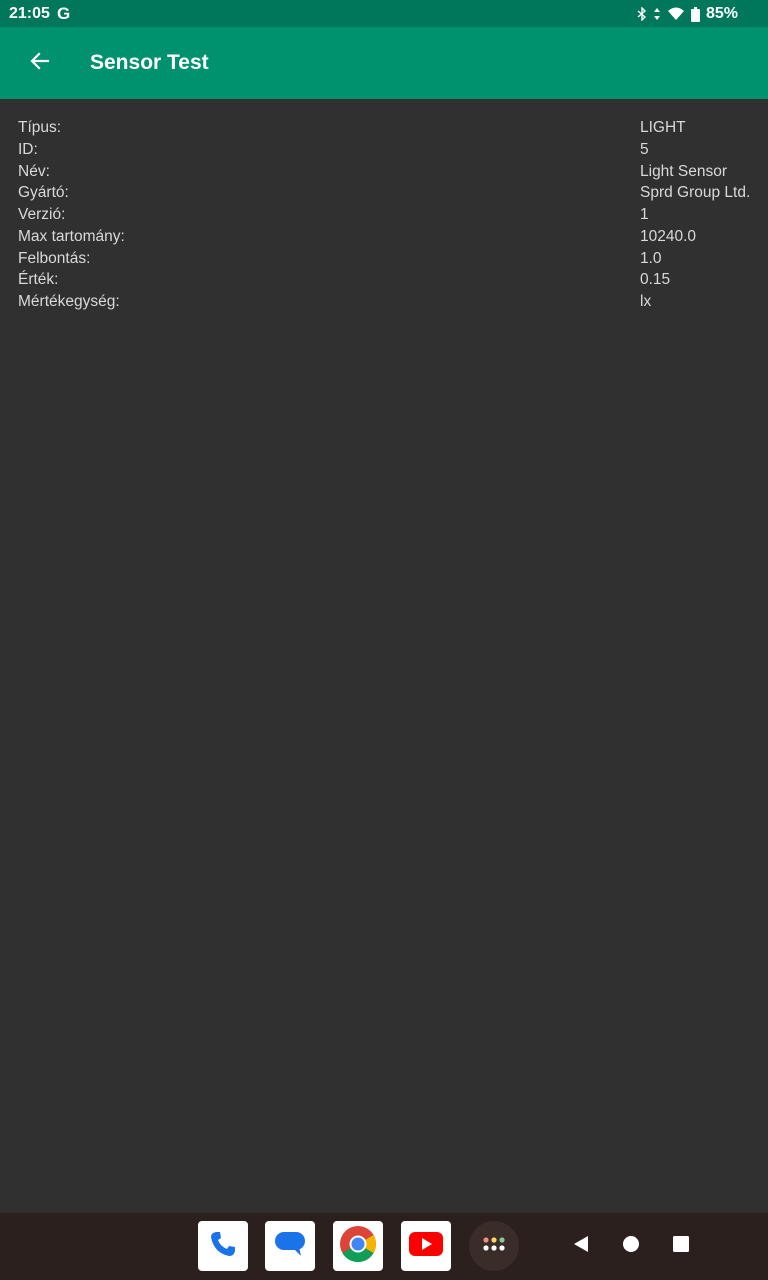 Image resolution: width=768 pixels, height=1280 pixels. Describe the element at coordinates (384, 239) in the screenshot. I see `info-row-max-range: Max tartomány: 10240.0` at that location.